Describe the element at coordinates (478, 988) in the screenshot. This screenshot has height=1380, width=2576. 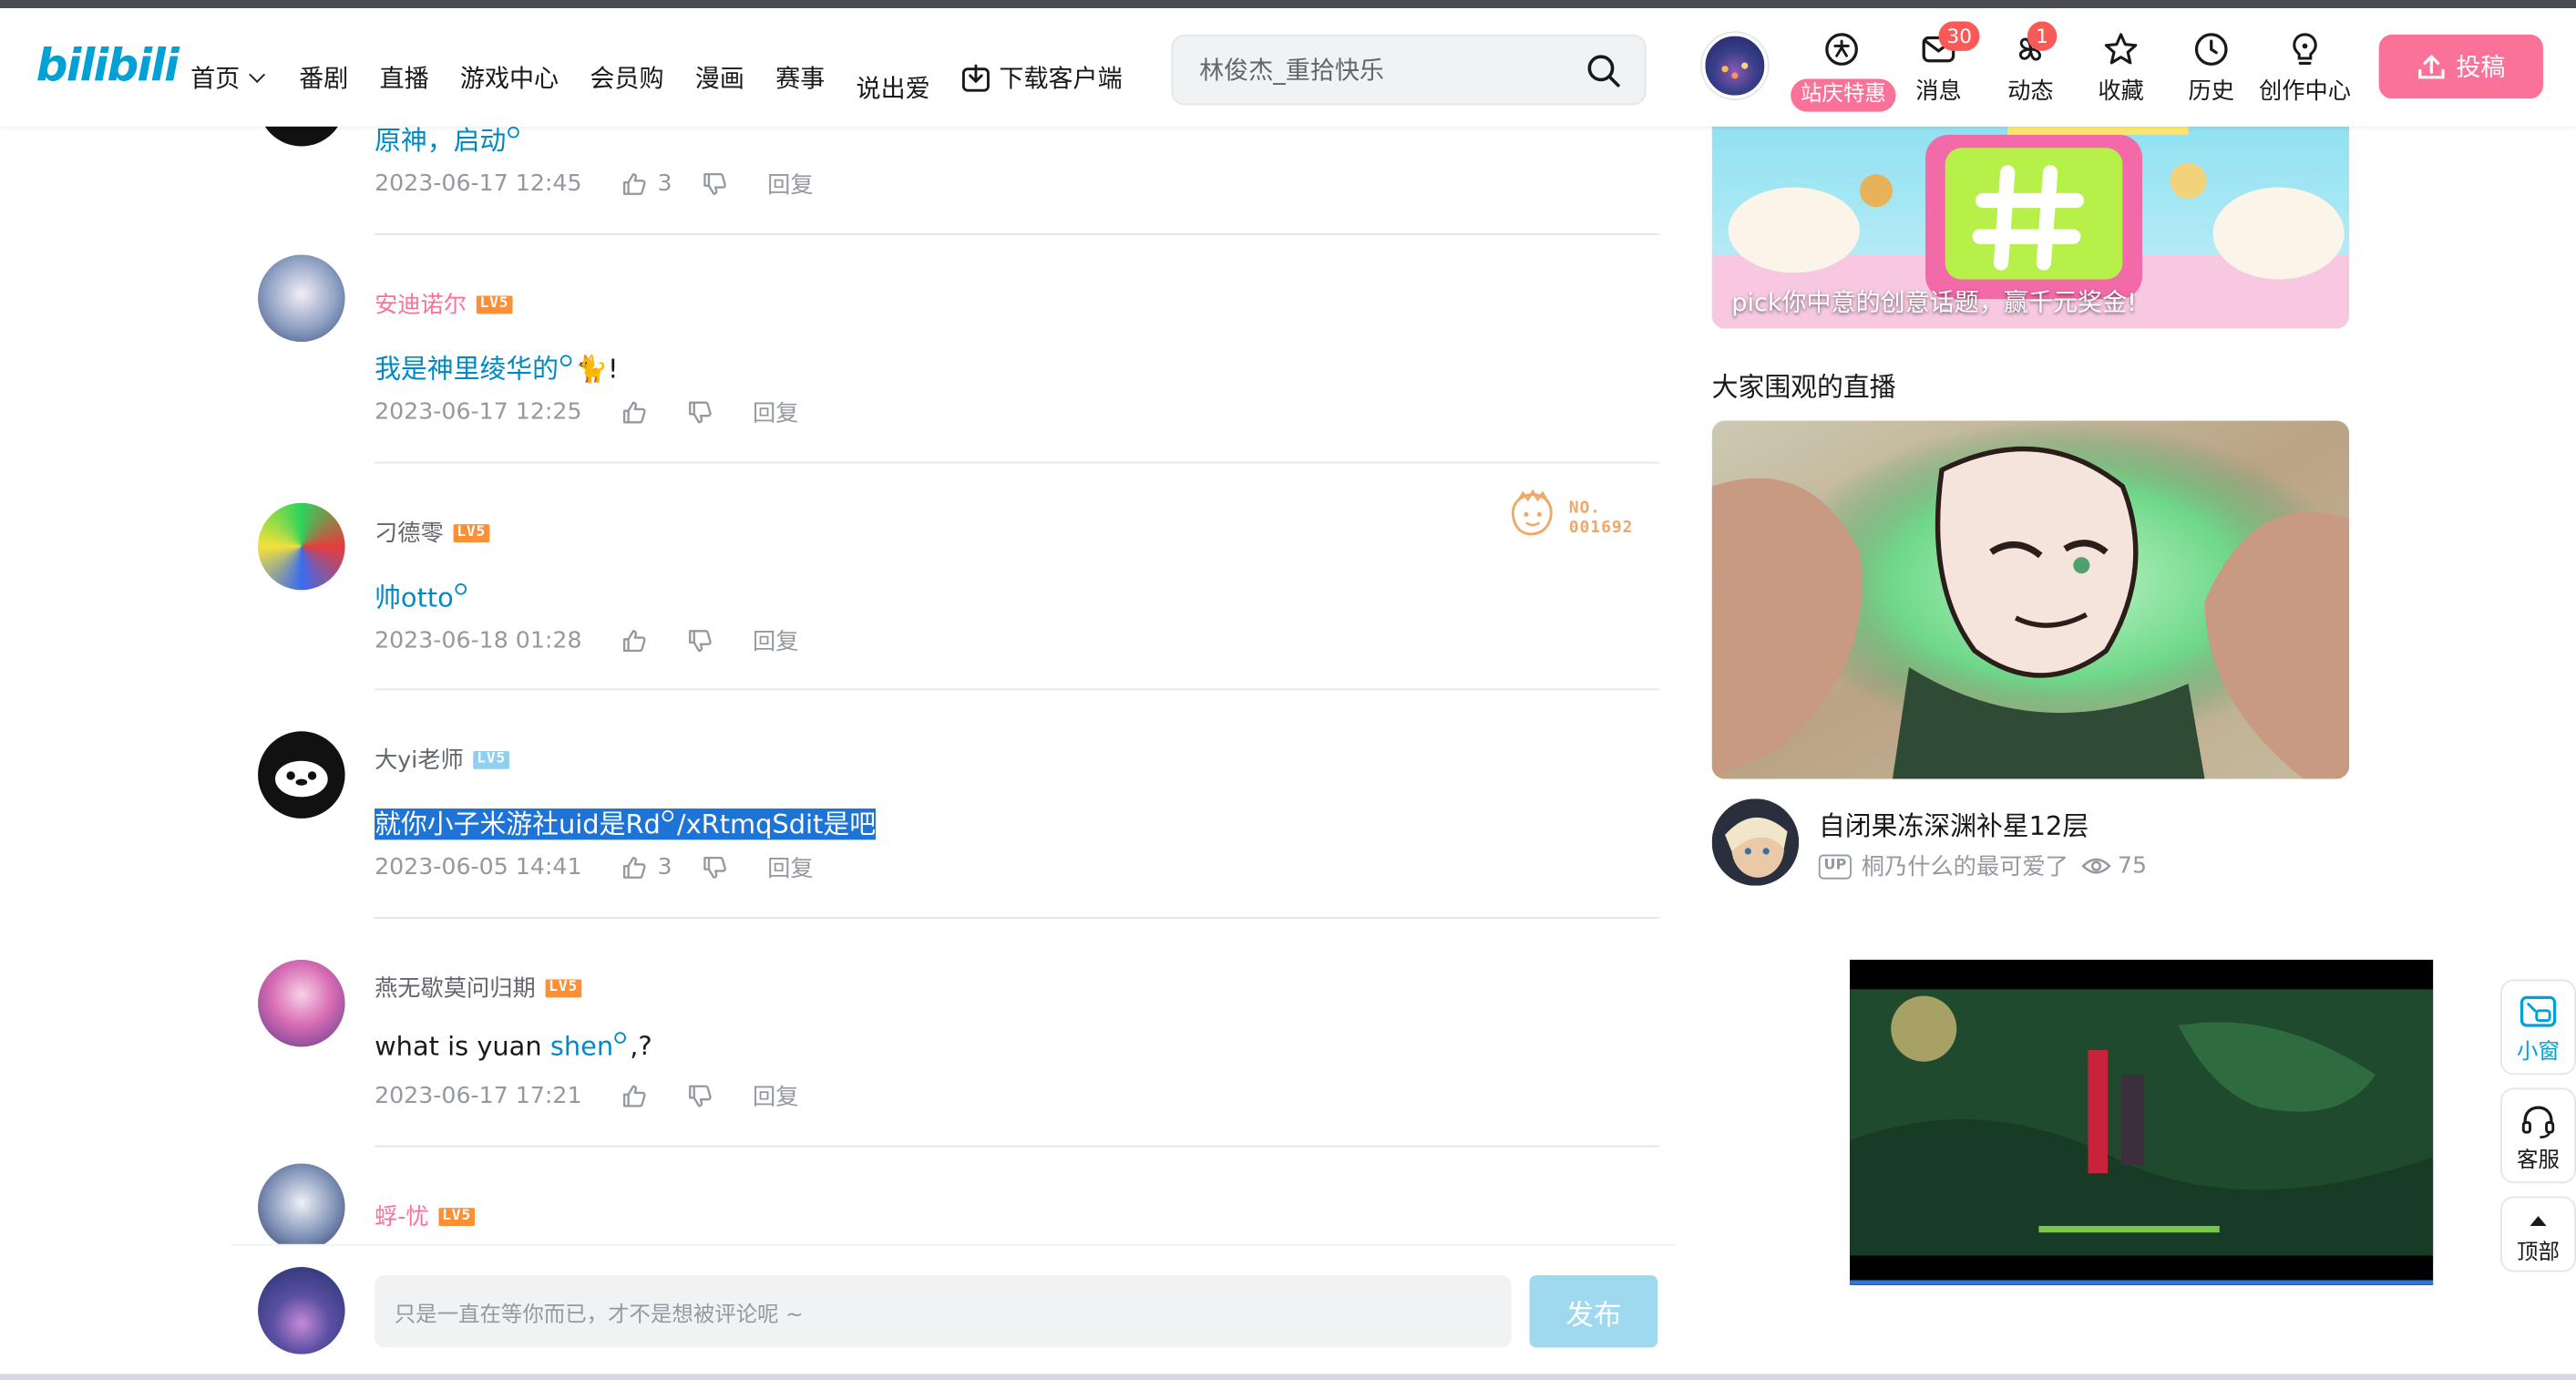
I see `comment-username: 燕无歇莫问归期 LV5` at that location.